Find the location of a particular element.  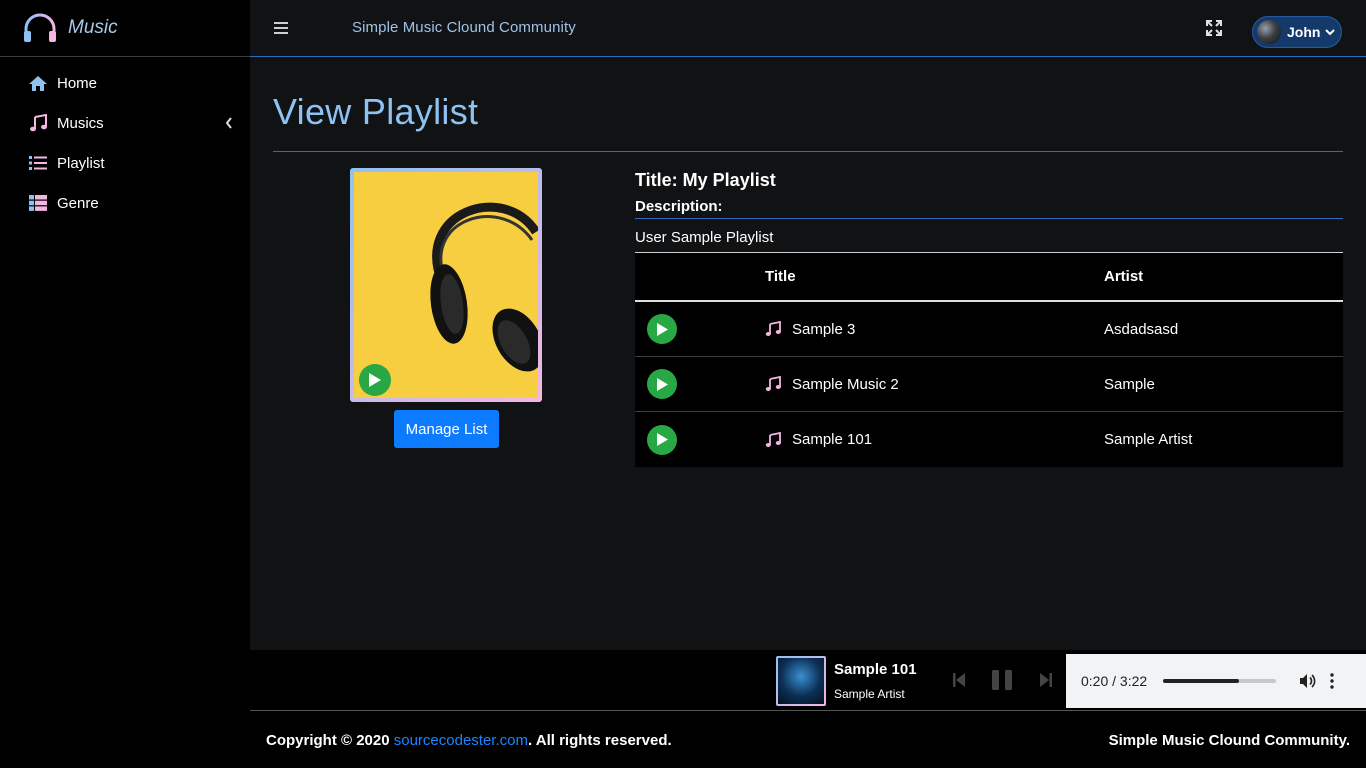

headphones-logo-icon is located at coordinates (40, 27).